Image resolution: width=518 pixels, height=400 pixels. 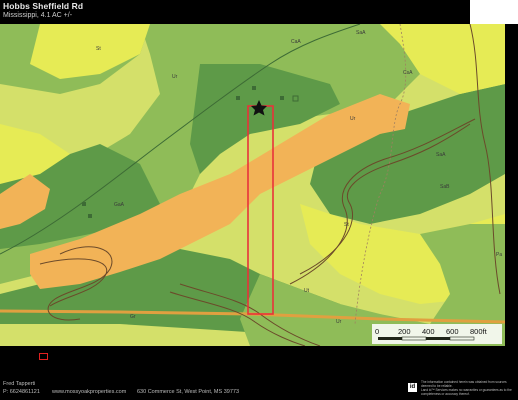 What do you see at coordinates (43, 356) in the screenshot?
I see `parcel-legend-marker` at bounding box center [43, 356].